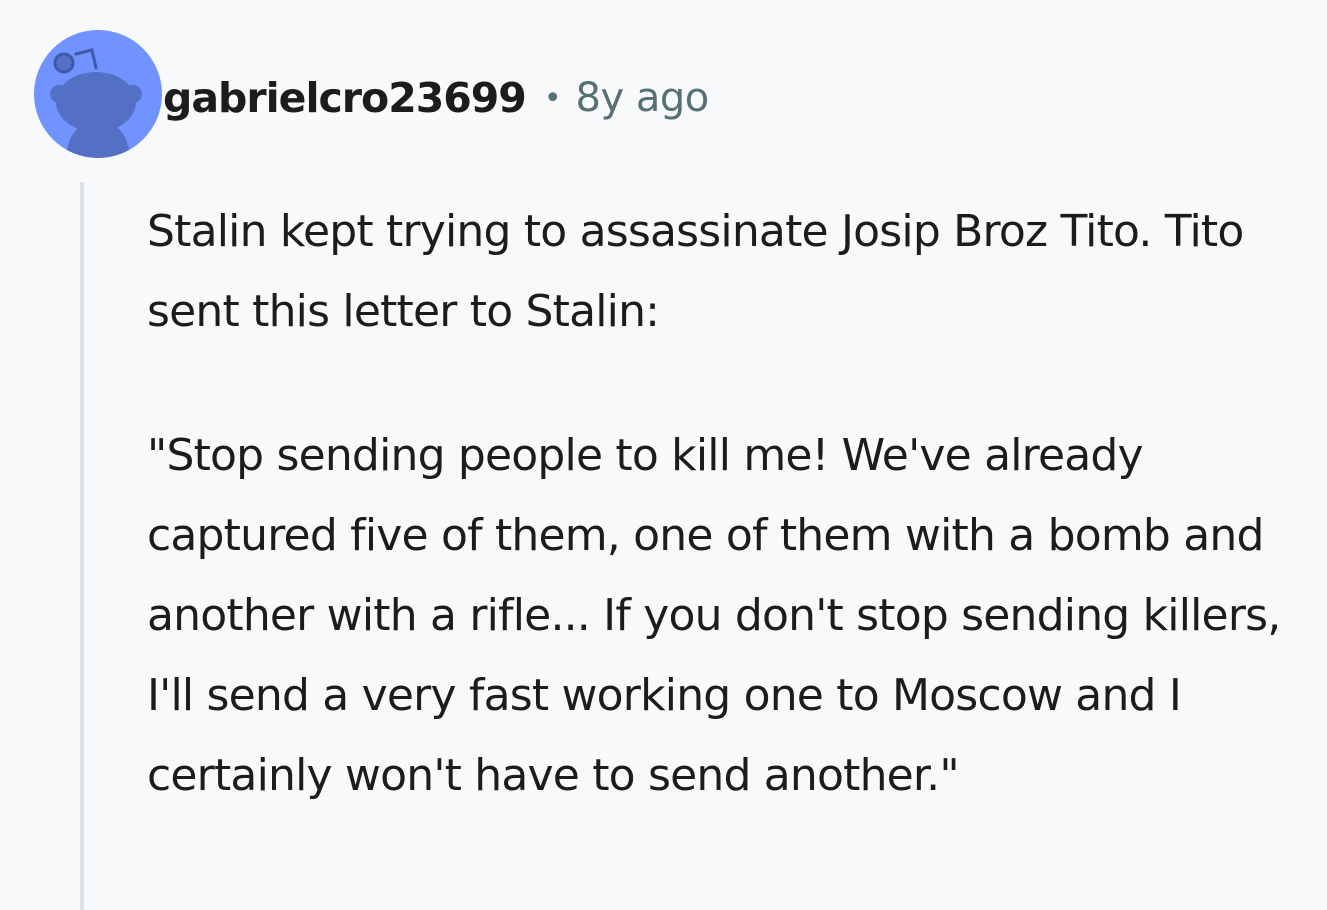 Image resolution: width=1327 pixels, height=910 pixels. Describe the element at coordinates (345, 98) in the screenshot. I see `author-username: gabrielcro23699` at that location.